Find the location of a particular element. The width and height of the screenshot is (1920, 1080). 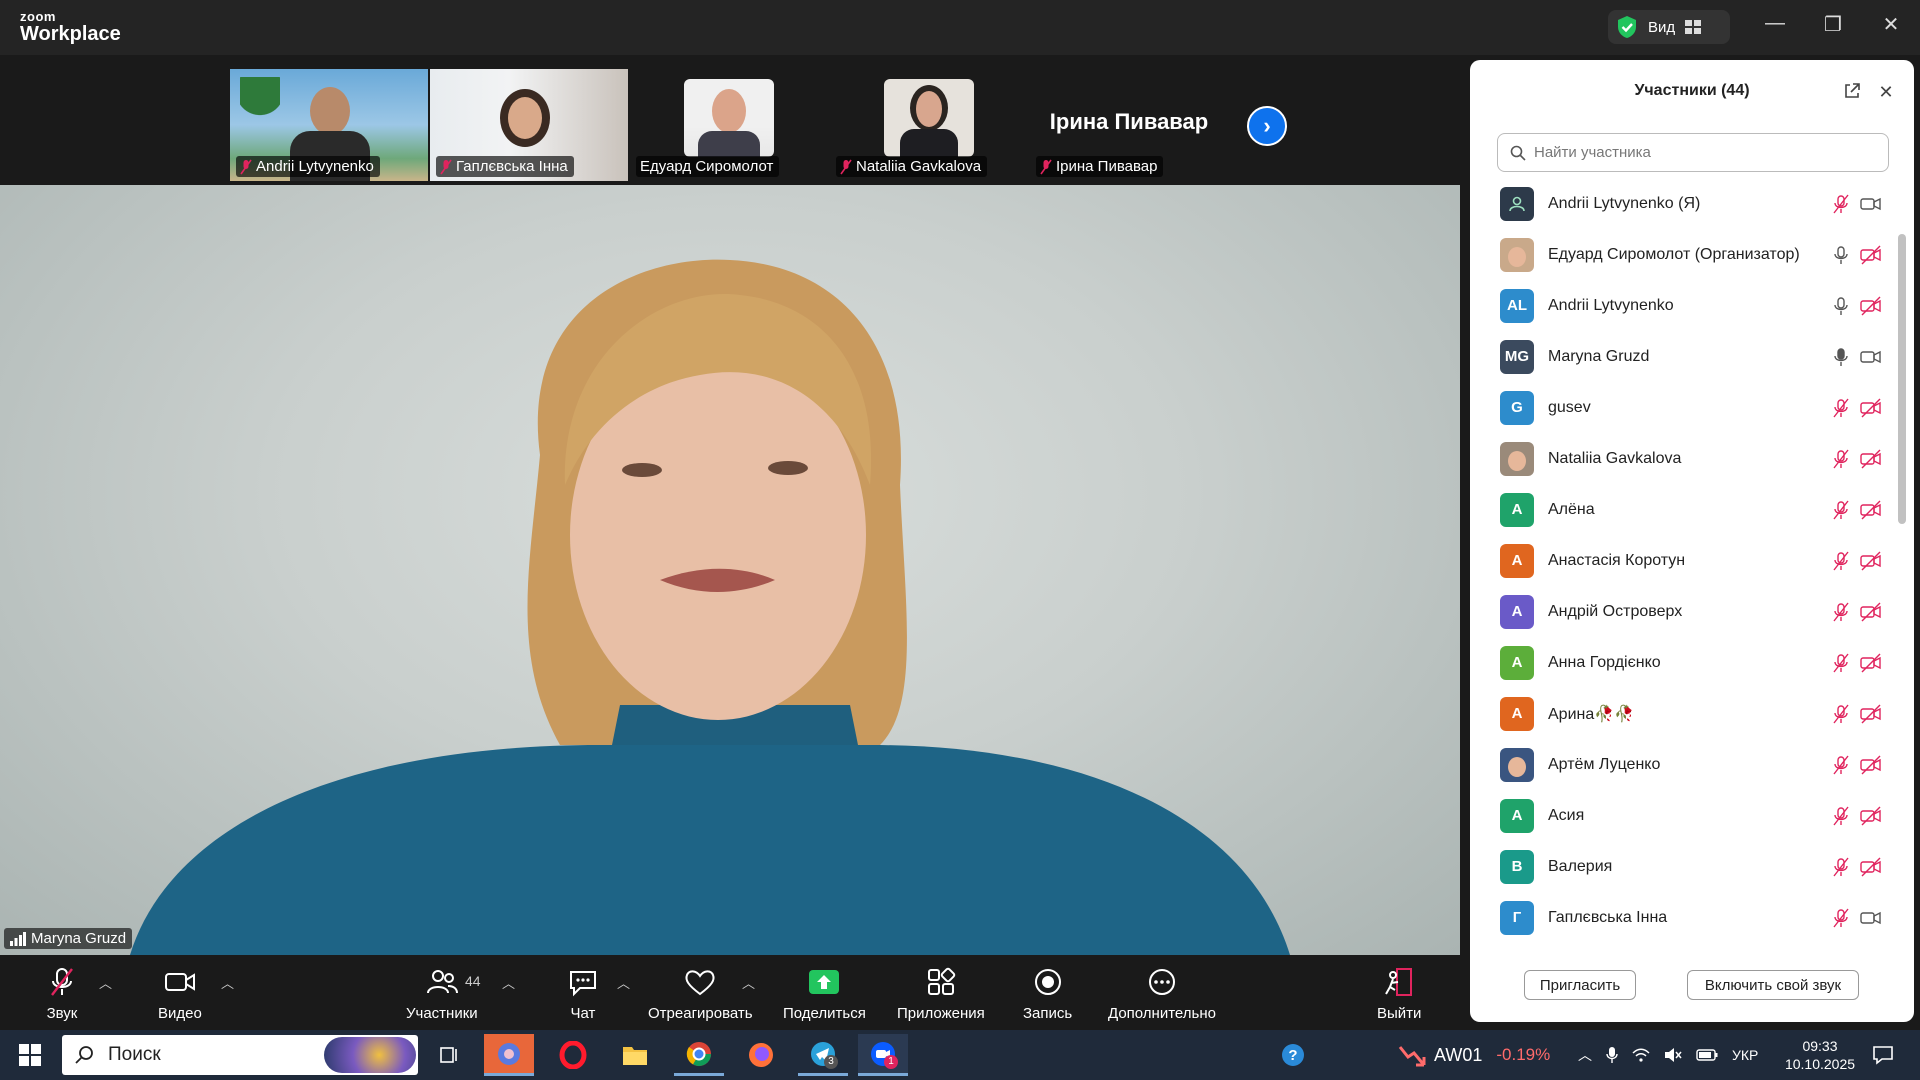

taskbar-search: Поиск is located at coordinates (240, 1055).